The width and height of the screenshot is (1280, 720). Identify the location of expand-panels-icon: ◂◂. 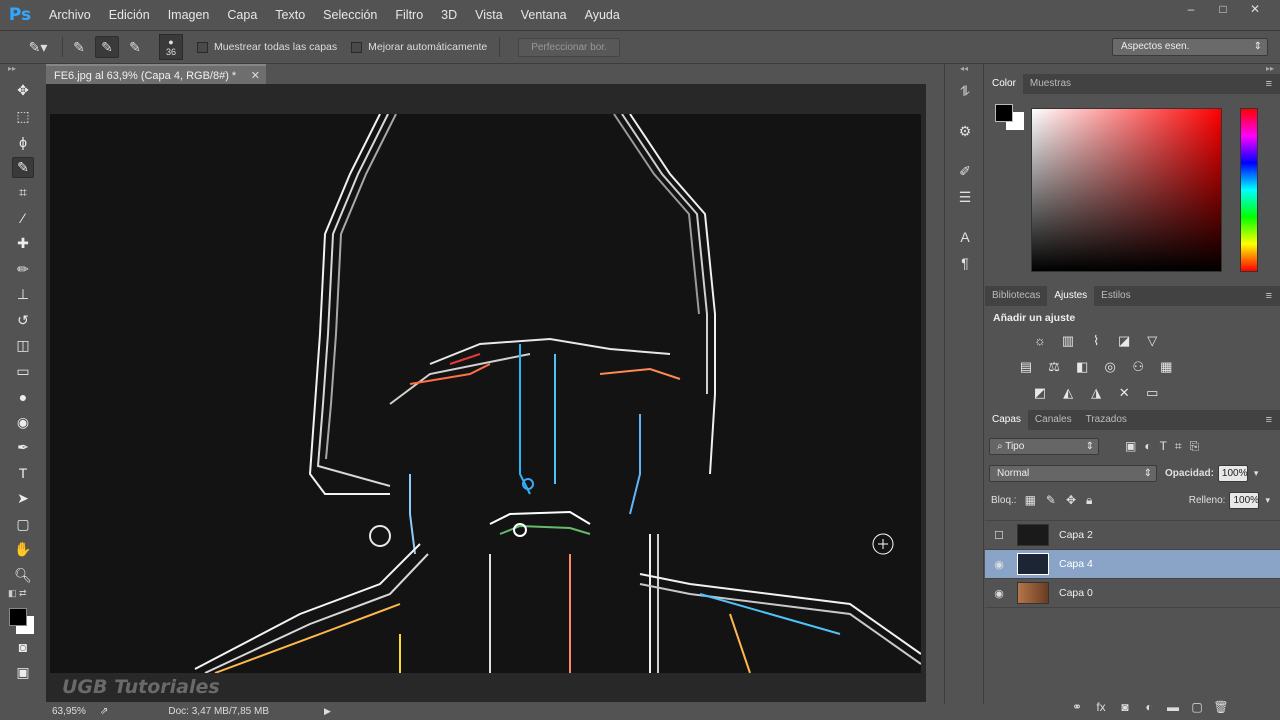
(964, 71).